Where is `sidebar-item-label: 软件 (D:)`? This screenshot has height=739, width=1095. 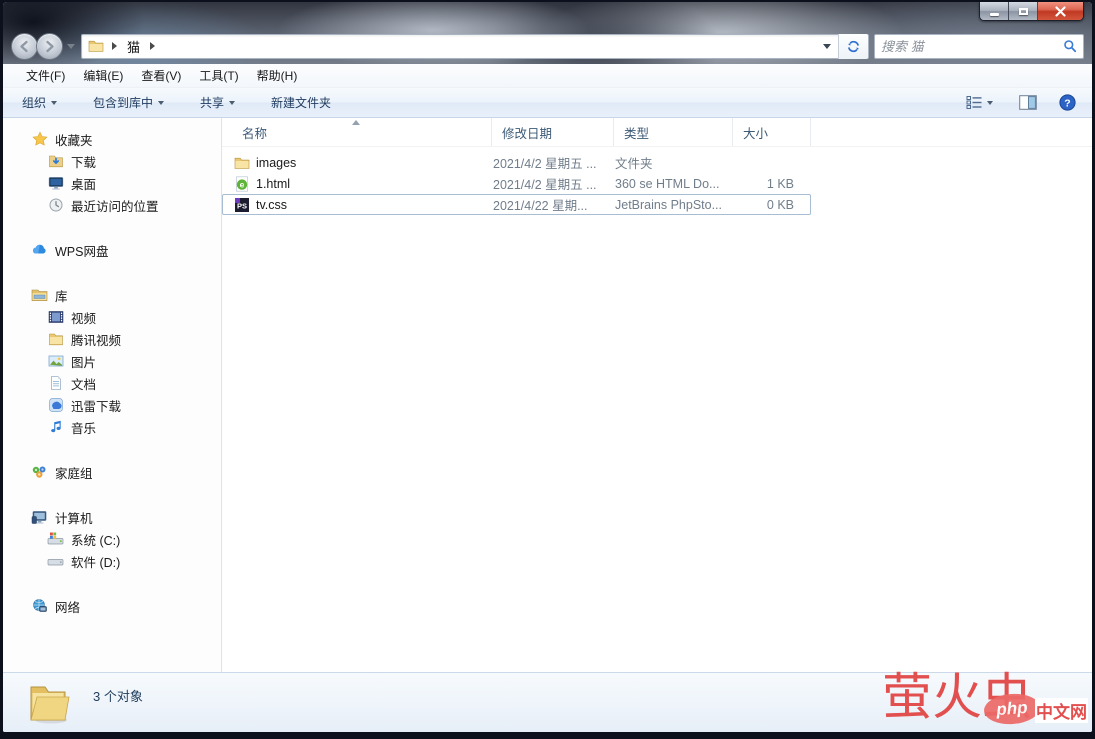
sidebar-item-label: 软件 (D:) is located at coordinates (96, 562).